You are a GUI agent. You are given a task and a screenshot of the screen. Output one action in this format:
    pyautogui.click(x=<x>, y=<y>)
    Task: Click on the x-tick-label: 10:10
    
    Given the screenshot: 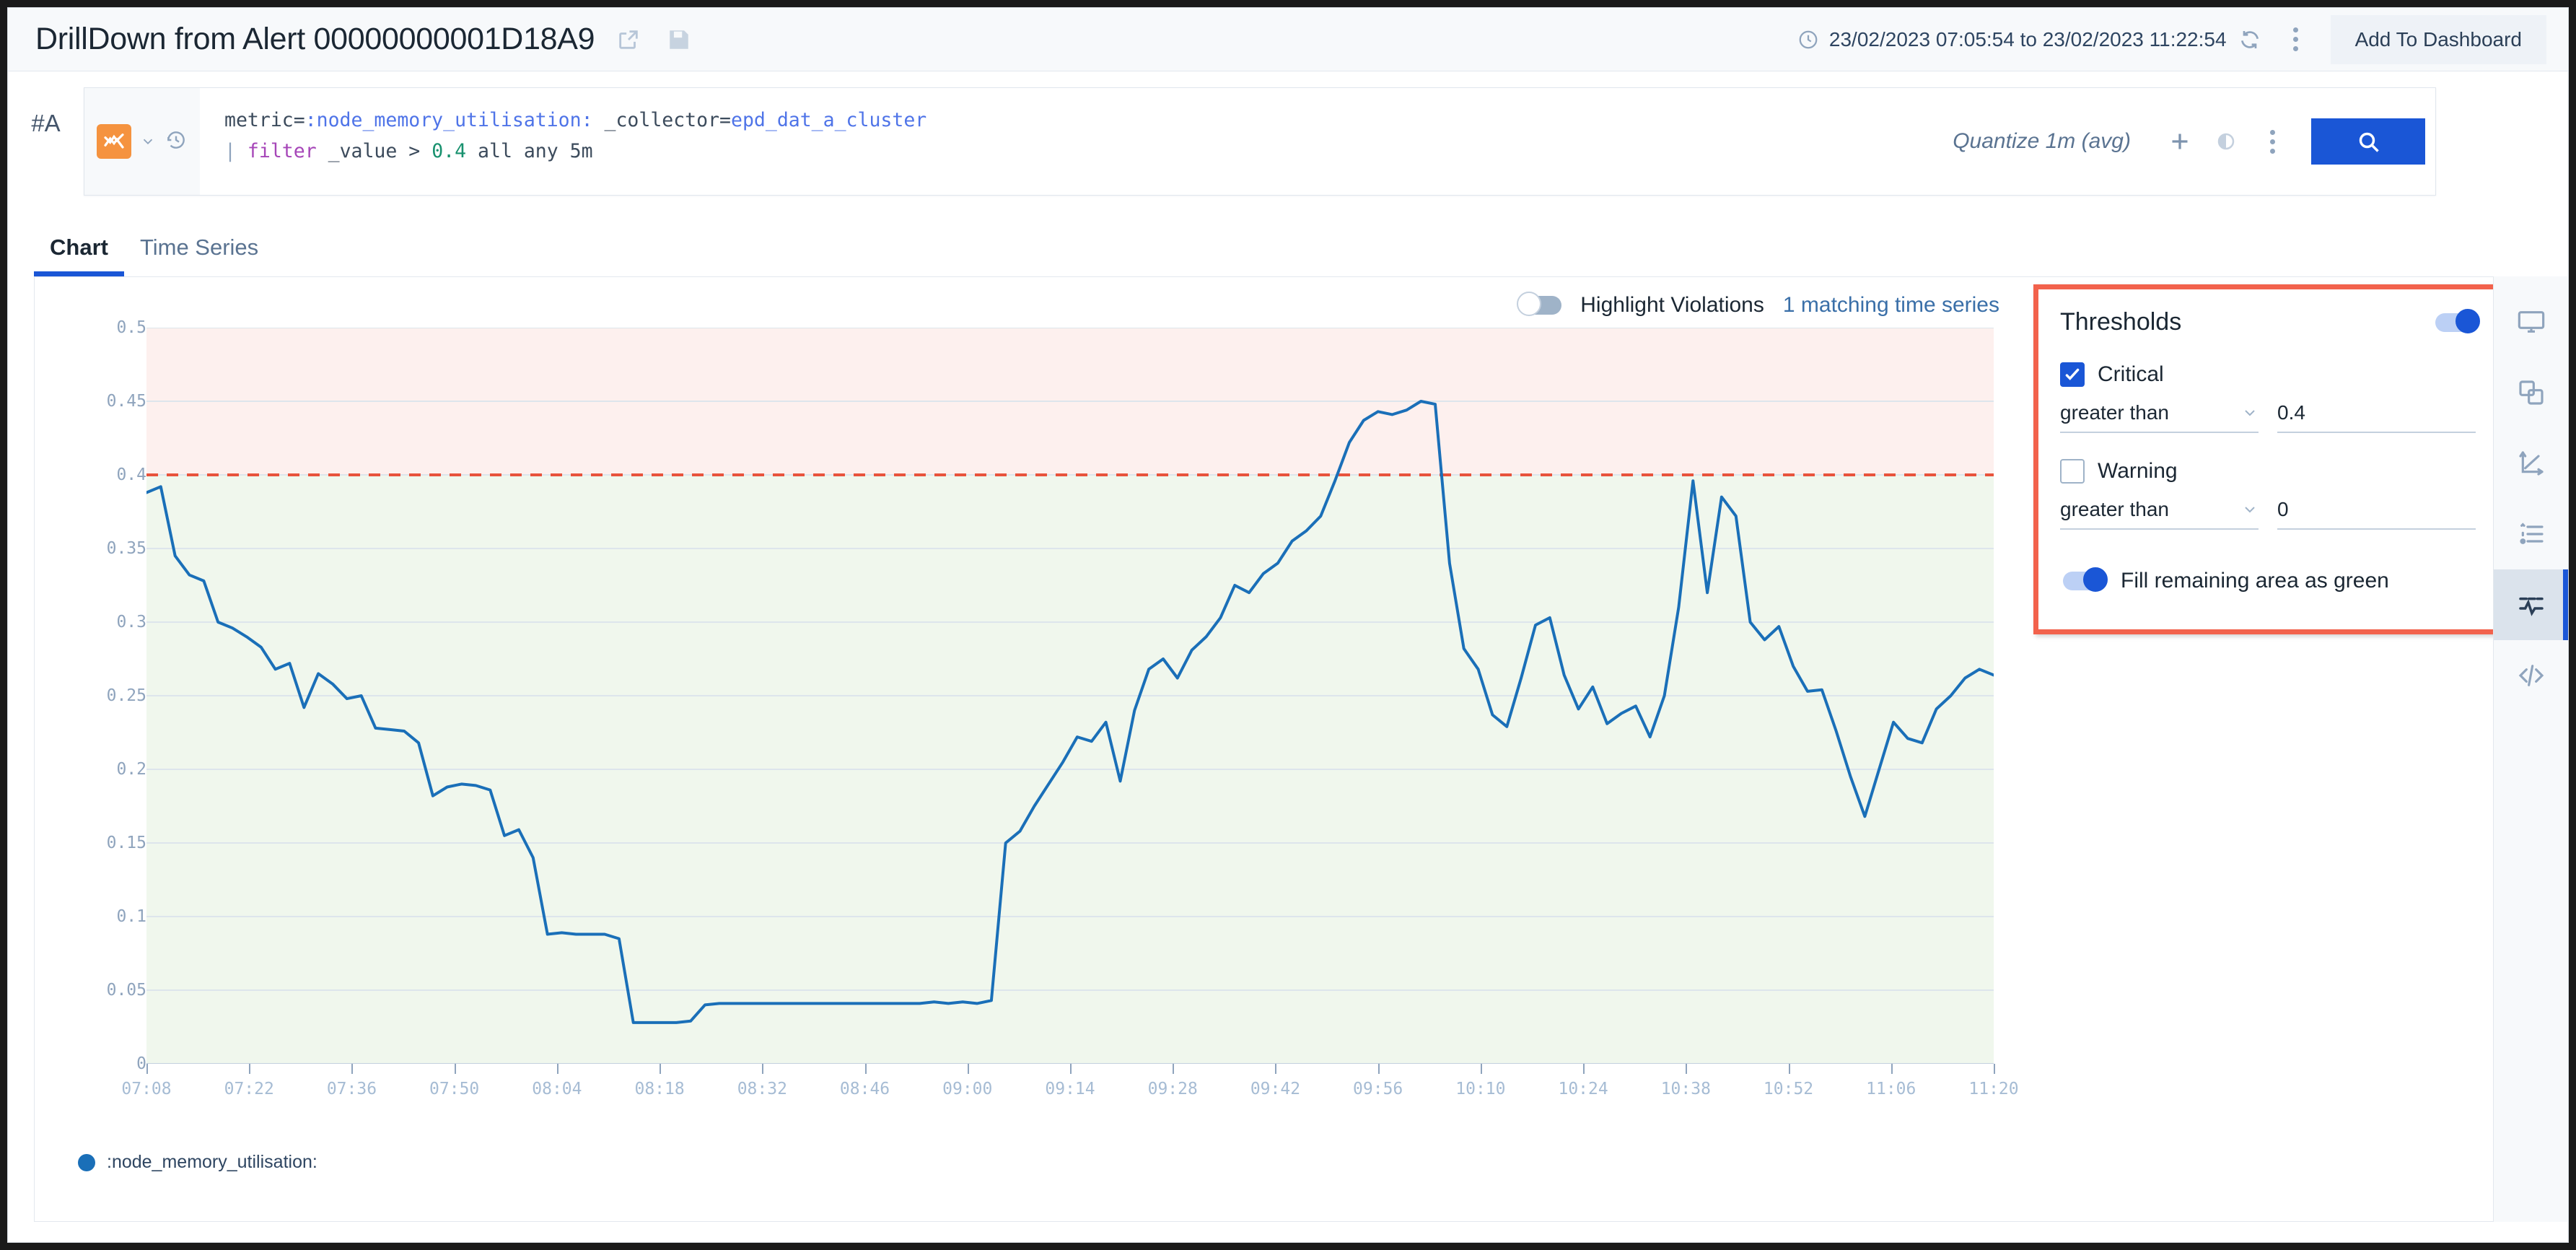 What is the action you would take?
    pyautogui.click(x=1480, y=1089)
    